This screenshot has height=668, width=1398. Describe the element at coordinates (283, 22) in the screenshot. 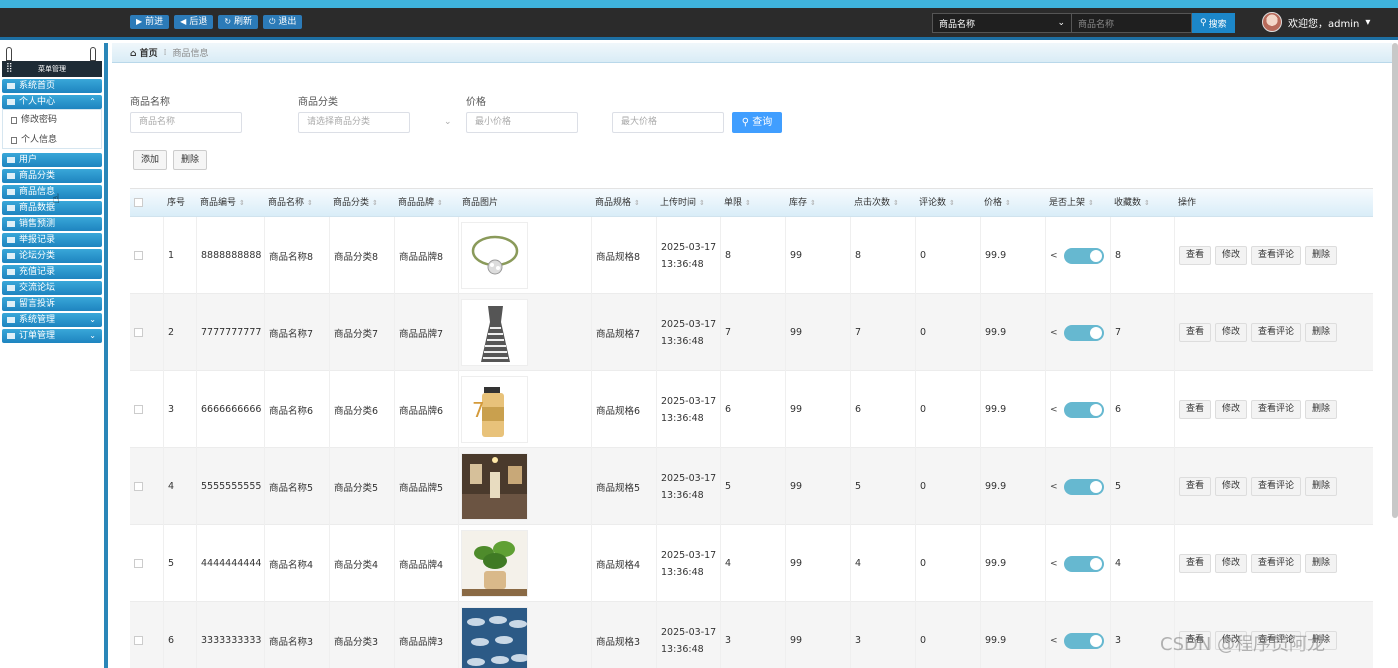

I see `nav-button-3: ⏻ 退出` at that location.